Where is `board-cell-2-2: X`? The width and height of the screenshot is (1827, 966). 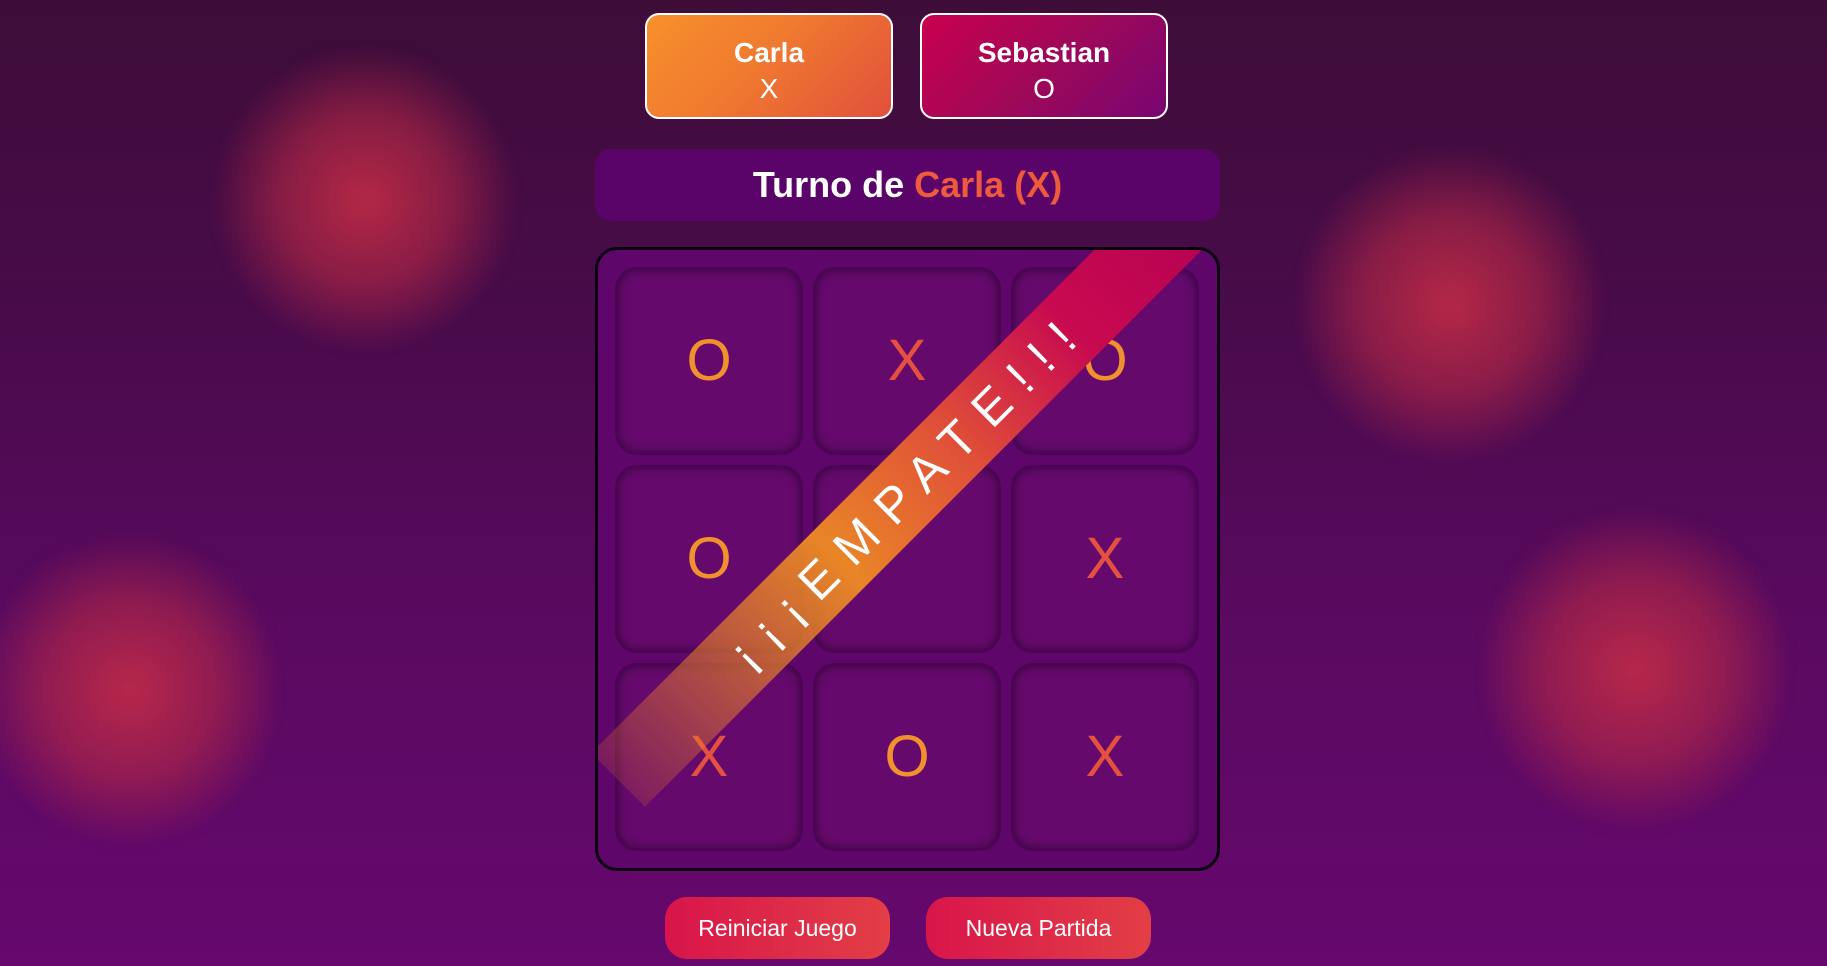 board-cell-2-2: X is located at coordinates (1105, 757).